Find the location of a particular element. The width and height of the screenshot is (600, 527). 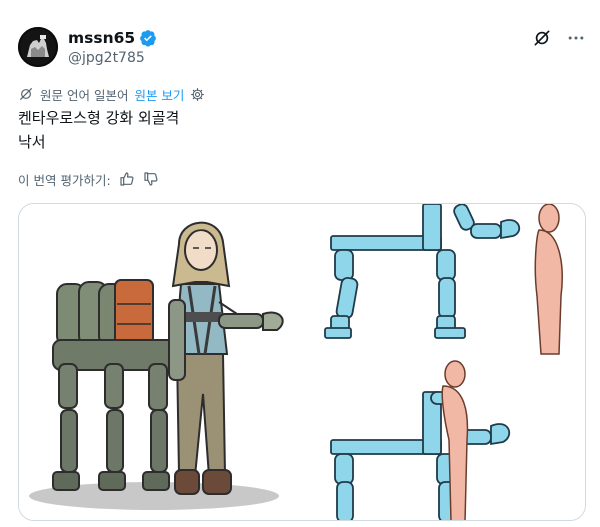

tweet-text: 켄타우로스형 강화 외골격 낙서 is located at coordinates (98, 130).